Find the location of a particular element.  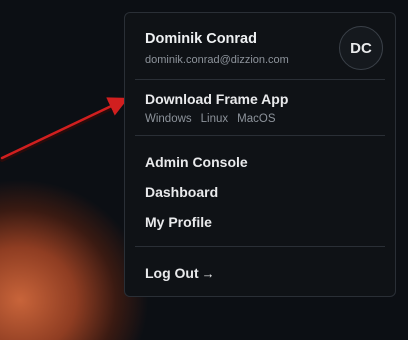

admin-console-link: Admin Console is located at coordinates (196, 162).